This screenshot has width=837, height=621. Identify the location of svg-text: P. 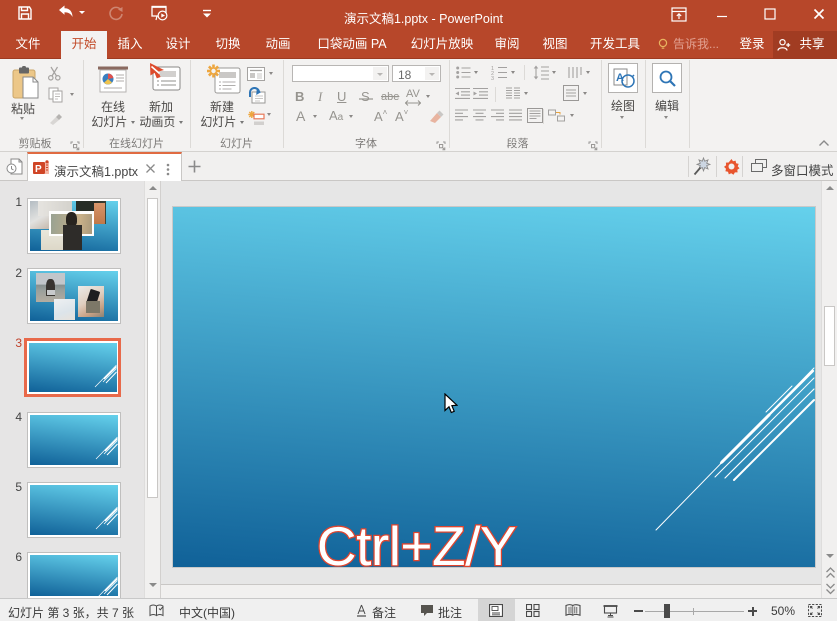
(38, 169).